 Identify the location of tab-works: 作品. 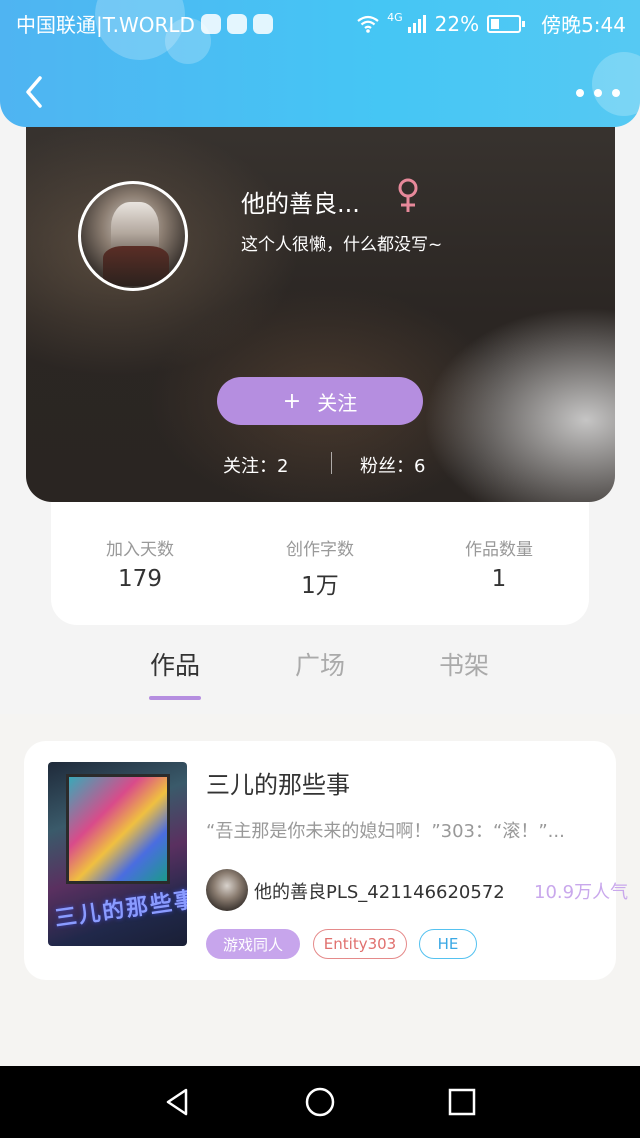
(175, 673).